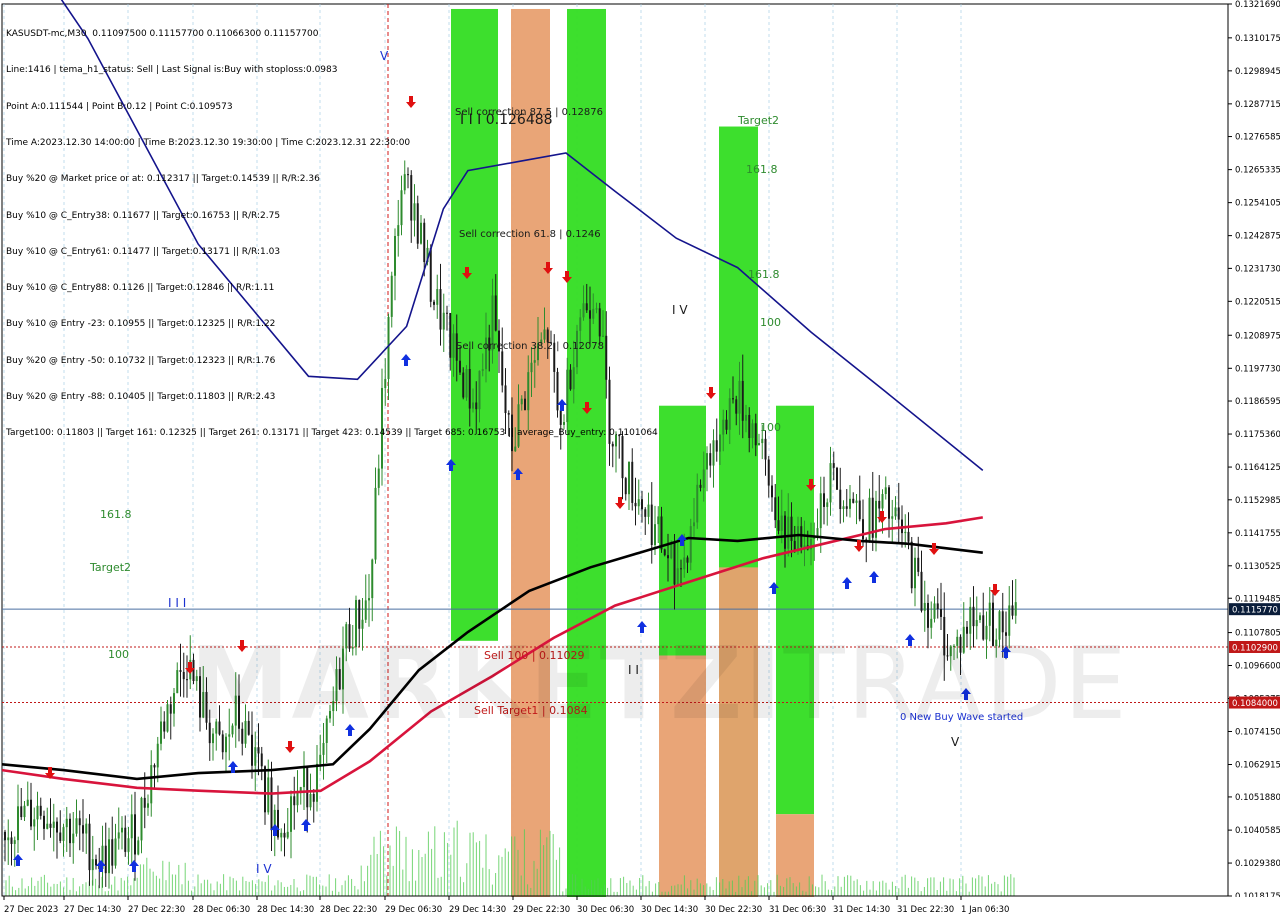 The image size is (1280, 920). What do you see at coordinates (1257, 72) in the screenshot?
I see `y-tick-label: 0.1298945` at bounding box center [1257, 72].